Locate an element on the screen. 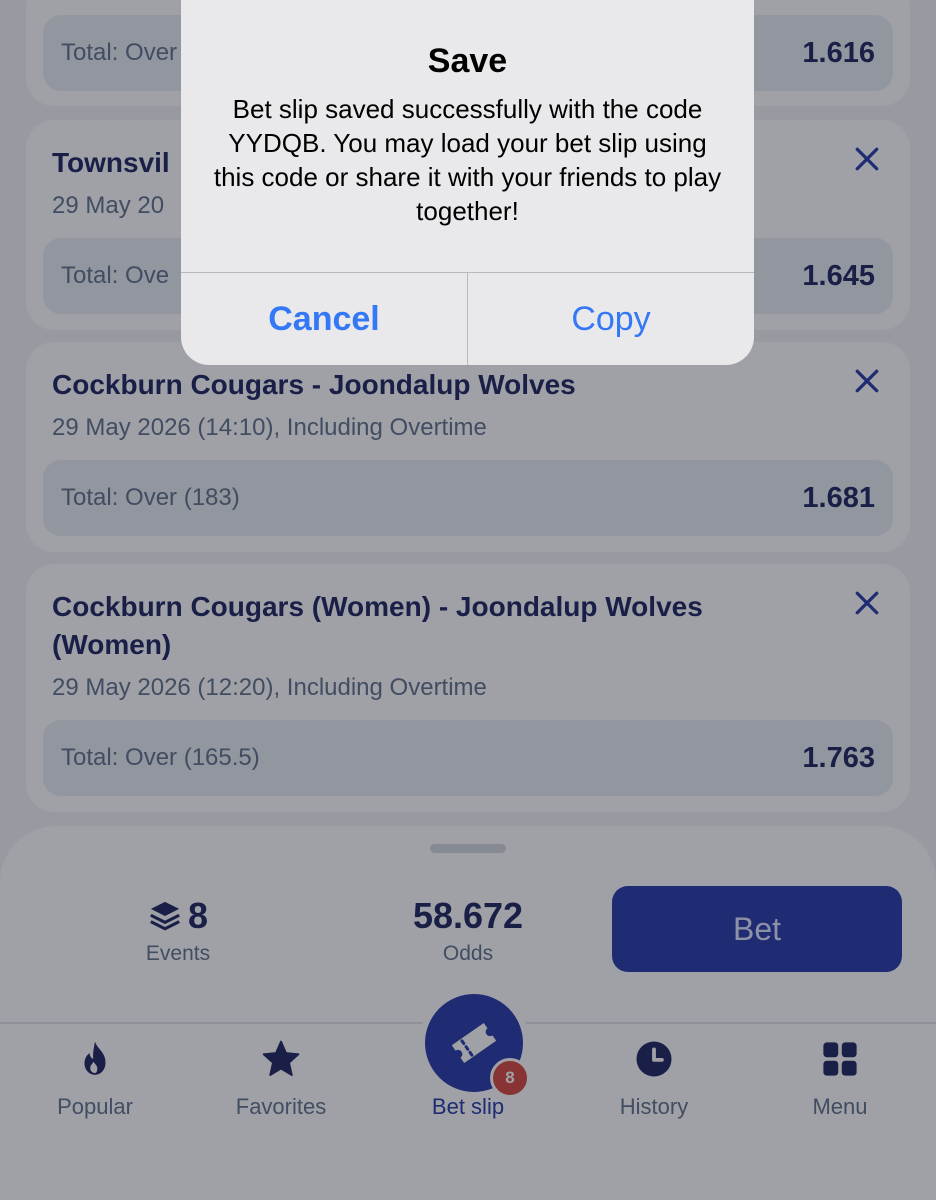 This screenshot has width=936, height=1200. copy-button: Copy is located at coordinates (611, 319).